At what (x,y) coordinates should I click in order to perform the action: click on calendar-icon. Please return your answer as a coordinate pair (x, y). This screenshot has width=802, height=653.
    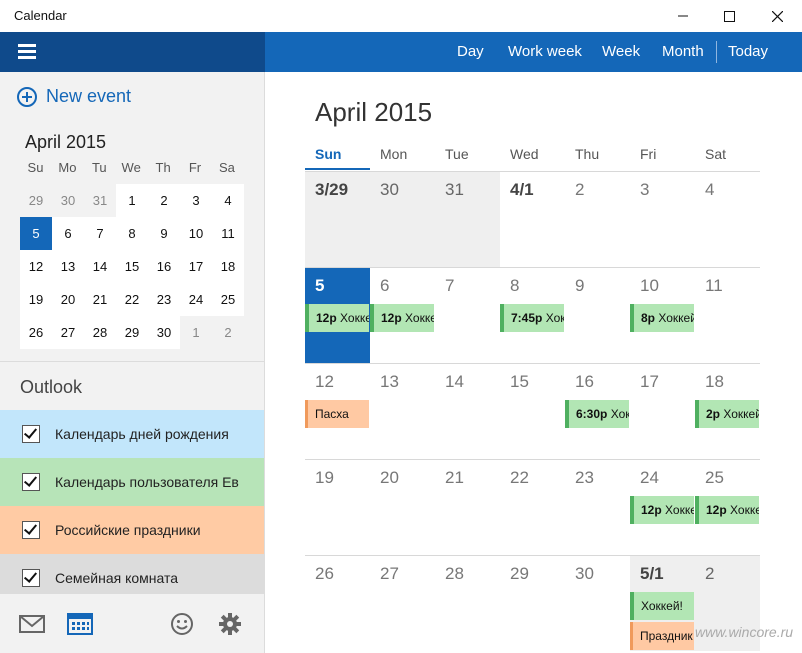
    Looking at the image, I should click on (80, 624).